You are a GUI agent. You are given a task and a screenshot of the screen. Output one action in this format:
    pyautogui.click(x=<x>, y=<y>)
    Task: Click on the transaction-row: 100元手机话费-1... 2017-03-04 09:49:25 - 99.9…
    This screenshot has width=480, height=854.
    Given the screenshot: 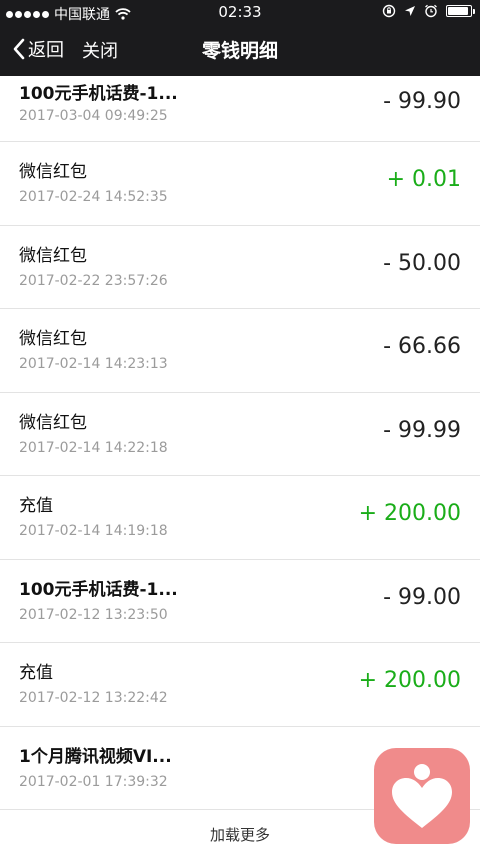 What is the action you would take?
    pyautogui.click(x=240, y=109)
    